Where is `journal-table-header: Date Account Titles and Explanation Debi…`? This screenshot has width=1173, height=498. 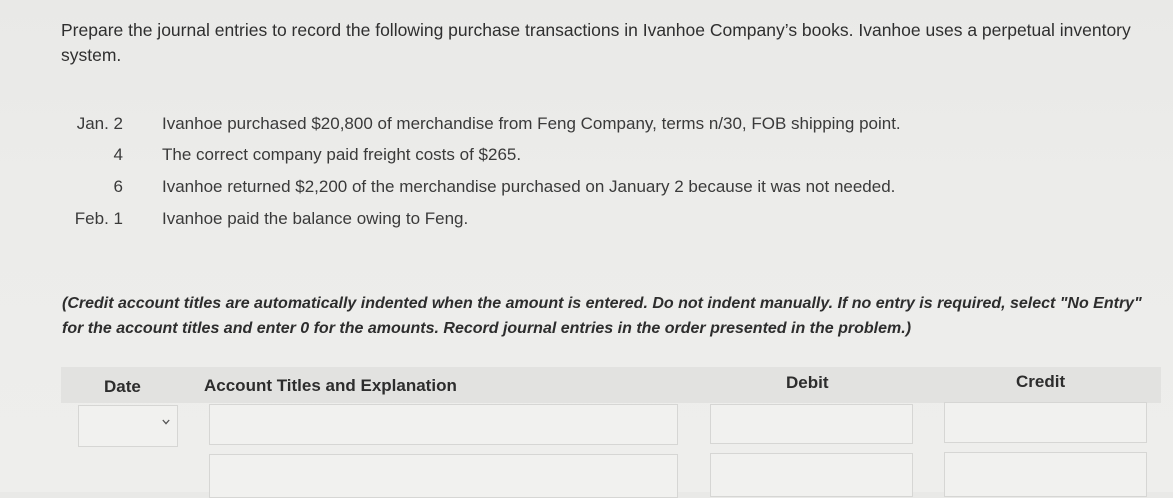
journal-table-header: Date Account Titles and Explanation Debi… is located at coordinates (611, 385).